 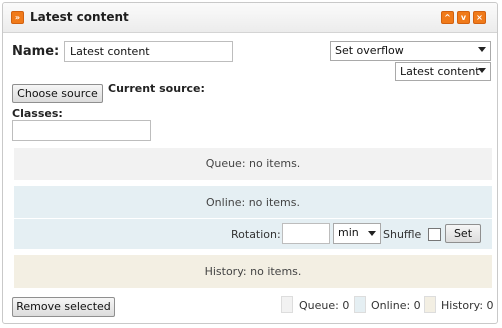 I want to click on name-label: Name:, so click(x=36, y=51).